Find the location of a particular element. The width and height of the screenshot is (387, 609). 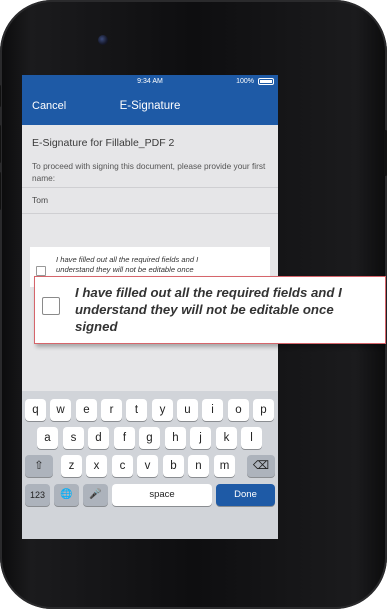

key-s: s is located at coordinates (73, 438).